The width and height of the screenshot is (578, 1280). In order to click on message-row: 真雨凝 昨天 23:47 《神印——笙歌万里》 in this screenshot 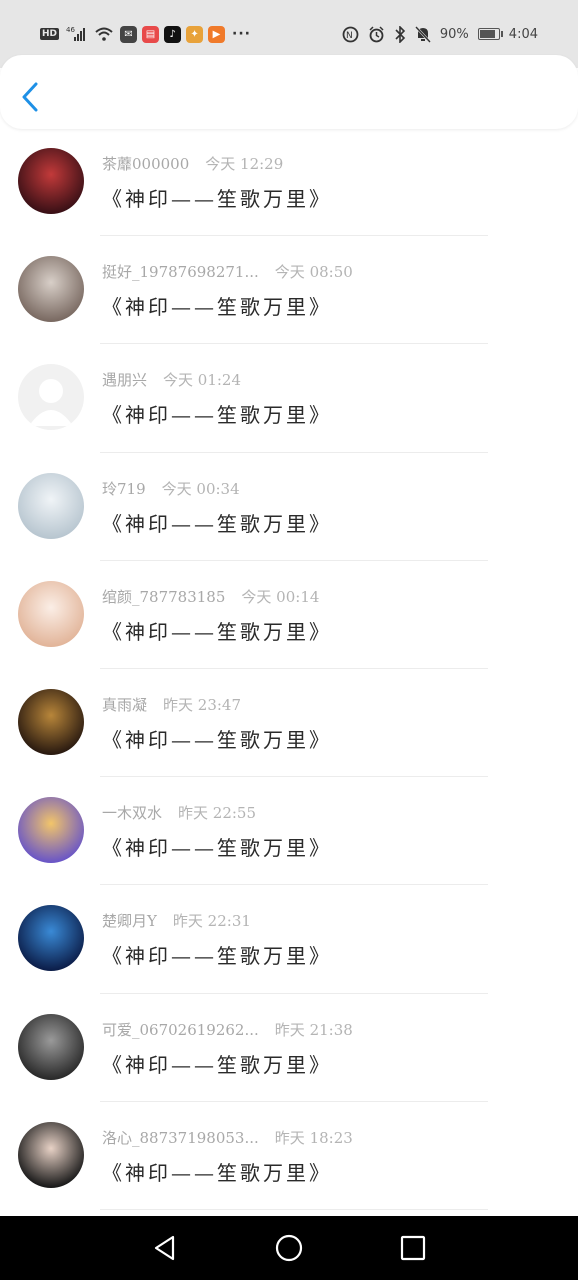, I will do `click(289, 723)`.